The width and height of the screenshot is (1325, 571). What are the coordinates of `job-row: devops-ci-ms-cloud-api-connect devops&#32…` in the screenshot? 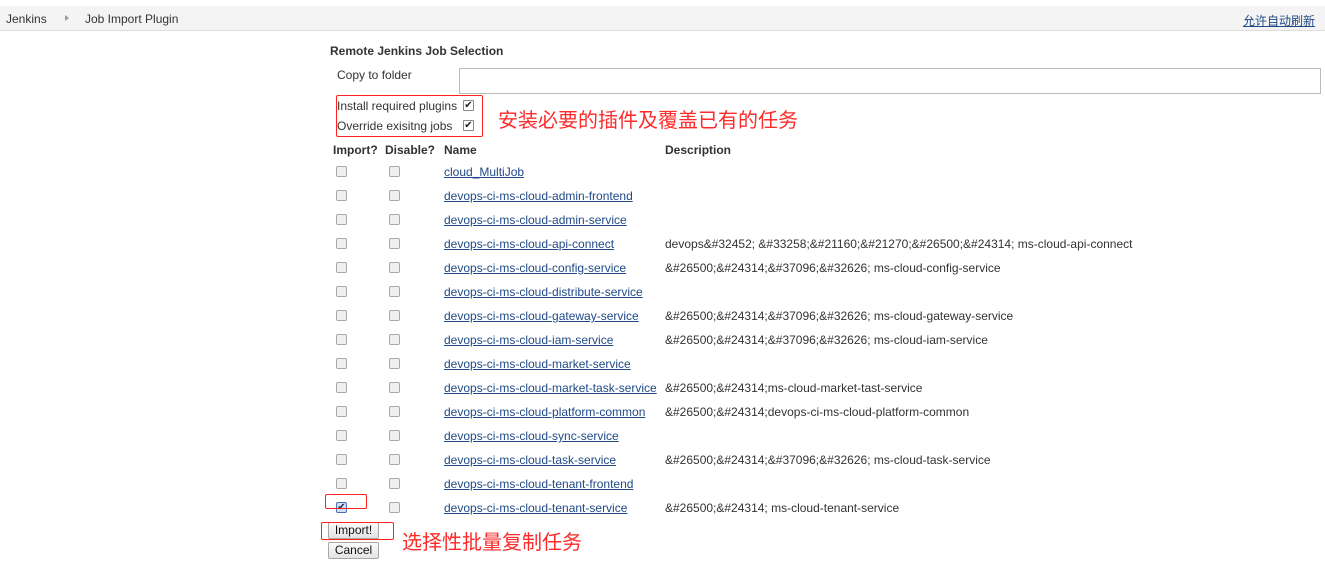 It's located at (662, 244).